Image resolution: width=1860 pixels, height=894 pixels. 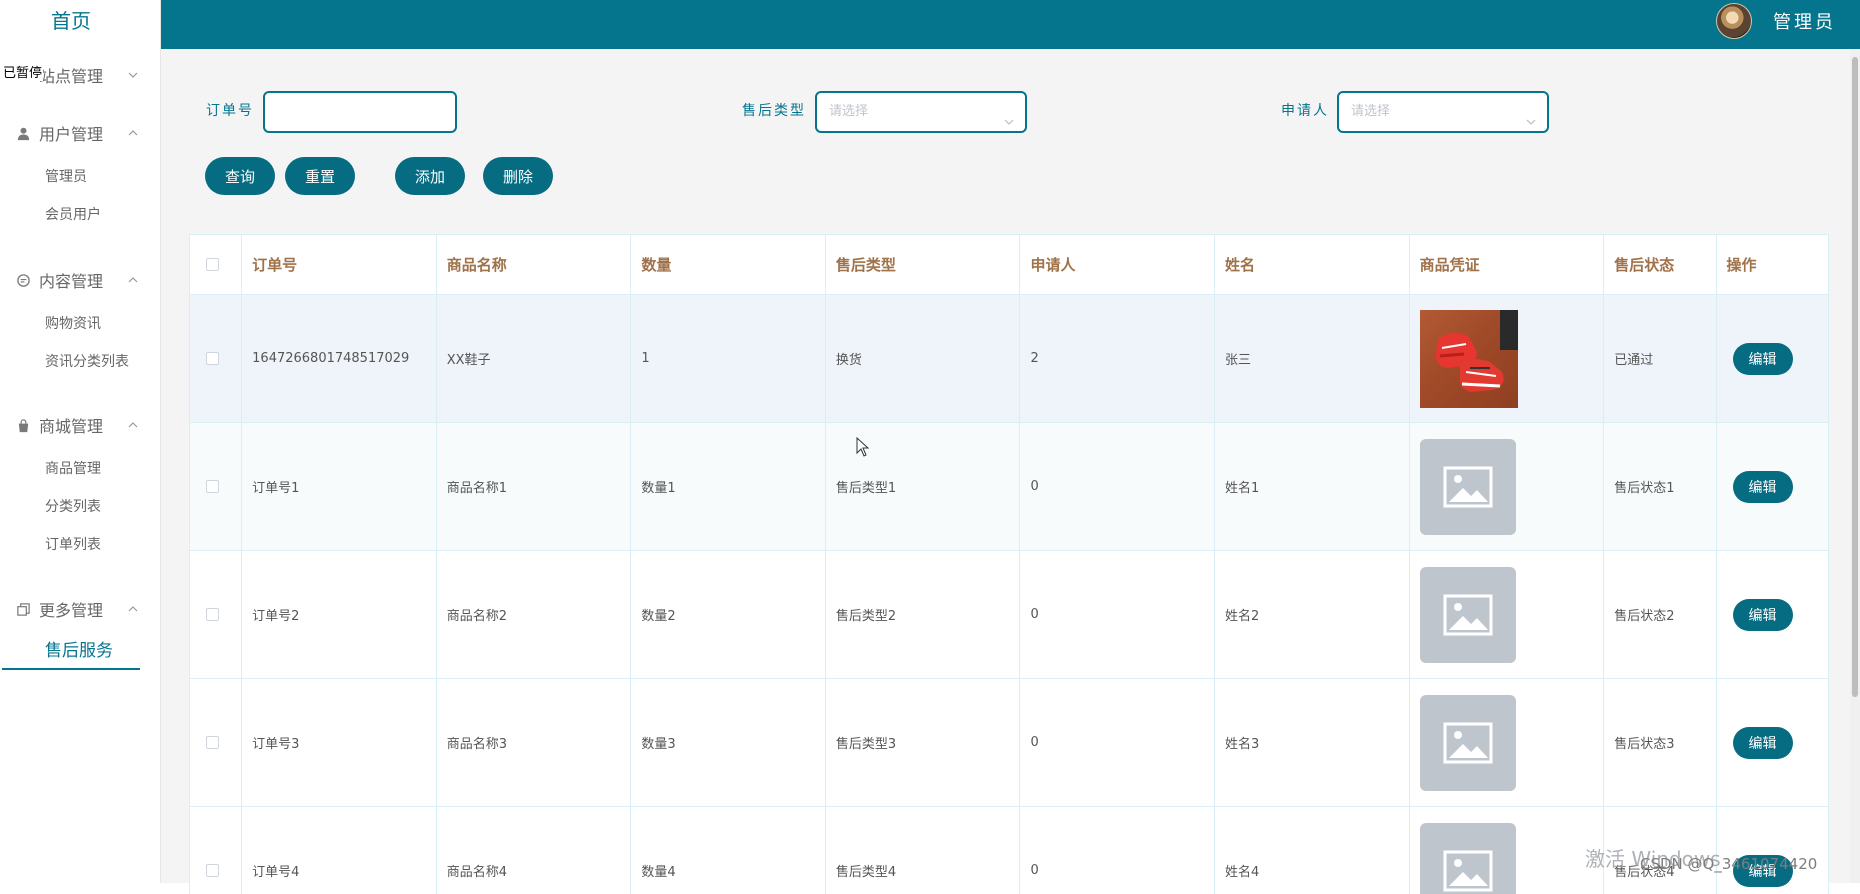 I want to click on order-no-input, so click(x=360, y=112).